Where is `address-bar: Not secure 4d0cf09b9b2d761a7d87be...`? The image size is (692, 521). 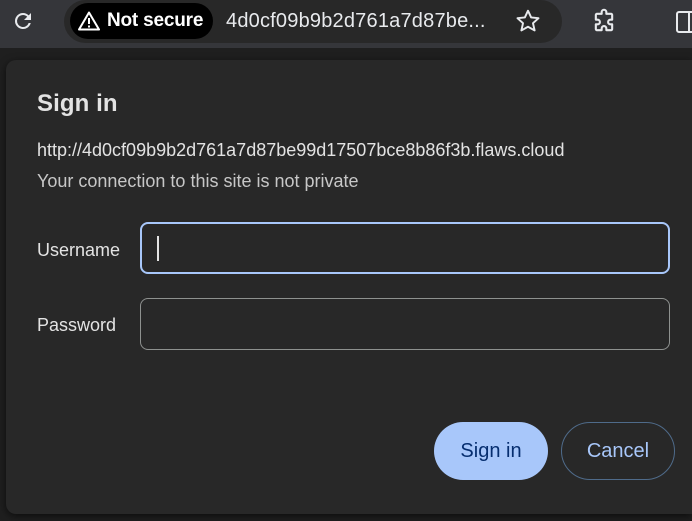
address-bar: Not secure 4d0cf09b9b2d761a7d87be... is located at coordinates (313, 21).